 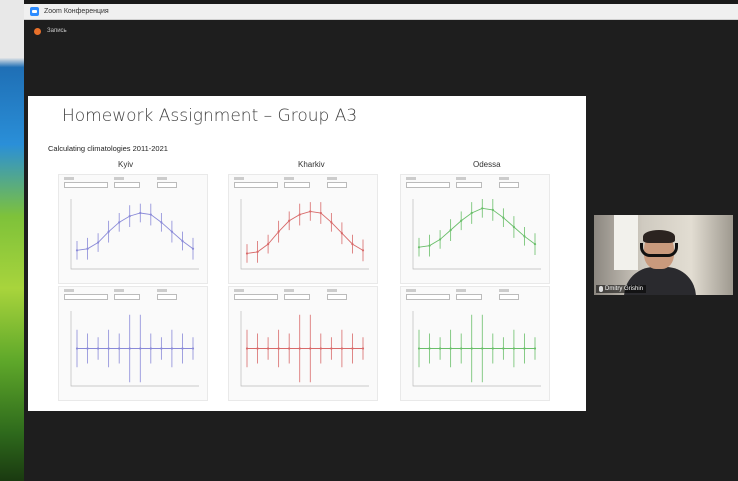 I want to click on participant-name-tag: Dmitry Grishin, so click(x=621, y=289).